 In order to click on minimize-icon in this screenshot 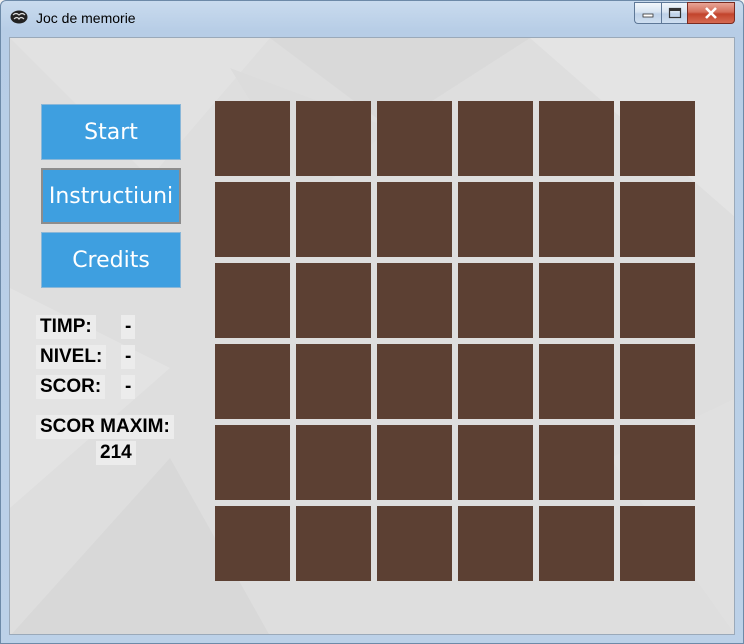, I will do `click(648, 15)`.